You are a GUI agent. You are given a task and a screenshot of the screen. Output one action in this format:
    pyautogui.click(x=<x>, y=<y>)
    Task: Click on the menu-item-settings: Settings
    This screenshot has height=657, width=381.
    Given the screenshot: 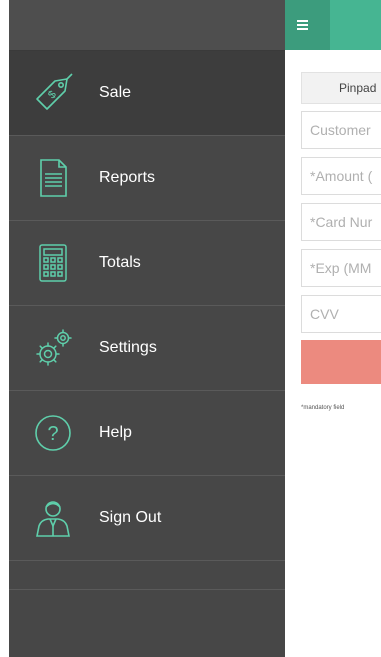 What is the action you would take?
    pyautogui.click(x=147, y=348)
    